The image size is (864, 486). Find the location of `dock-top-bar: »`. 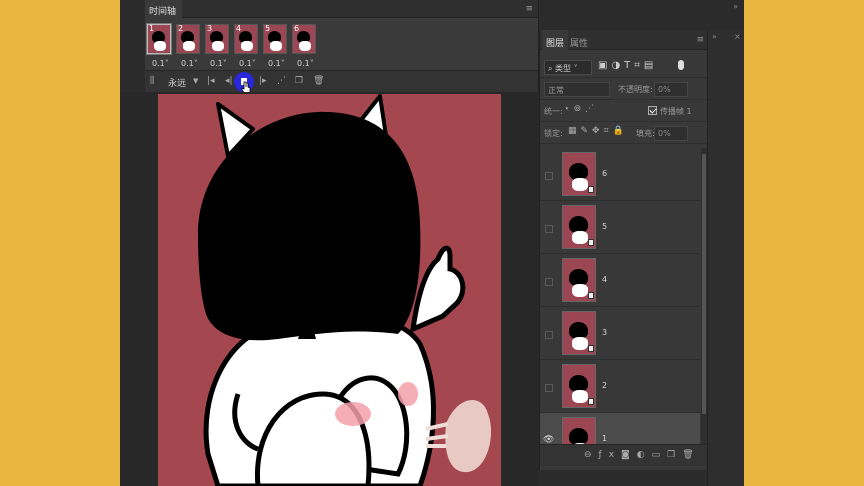

dock-top-bar: » is located at coordinates (641, 15).